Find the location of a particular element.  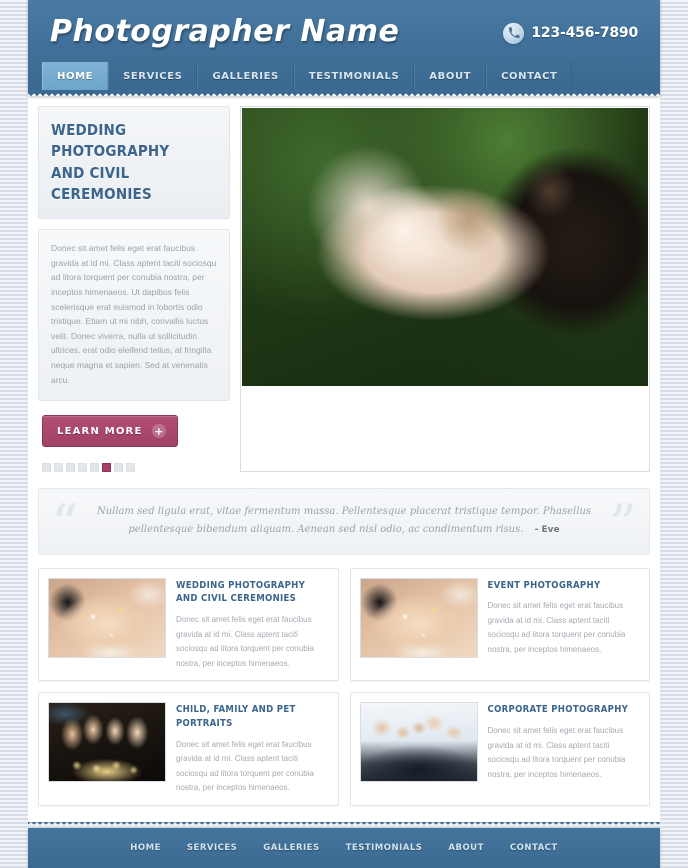

hero-actions: LEARN MORE + is located at coordinates (134, 424).